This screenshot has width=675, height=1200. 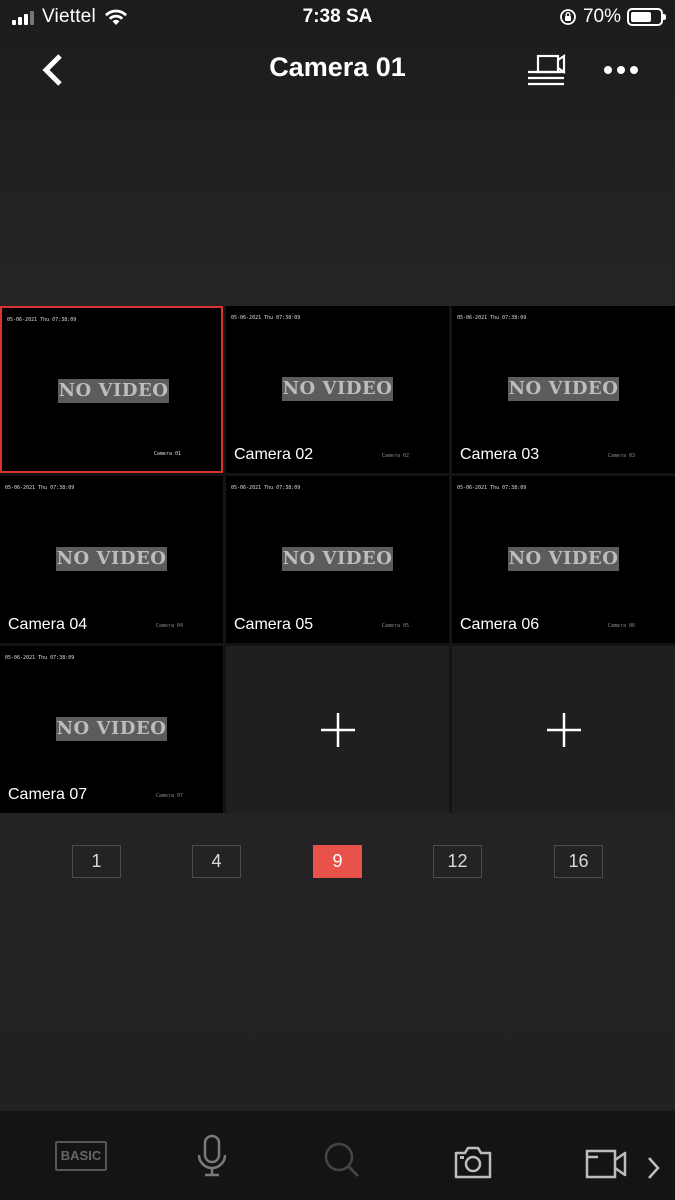 What do you see at coordinates (500, 624) in the screenshot?
I see `camera-label: Camera 06` at bounding box center [500, 624].